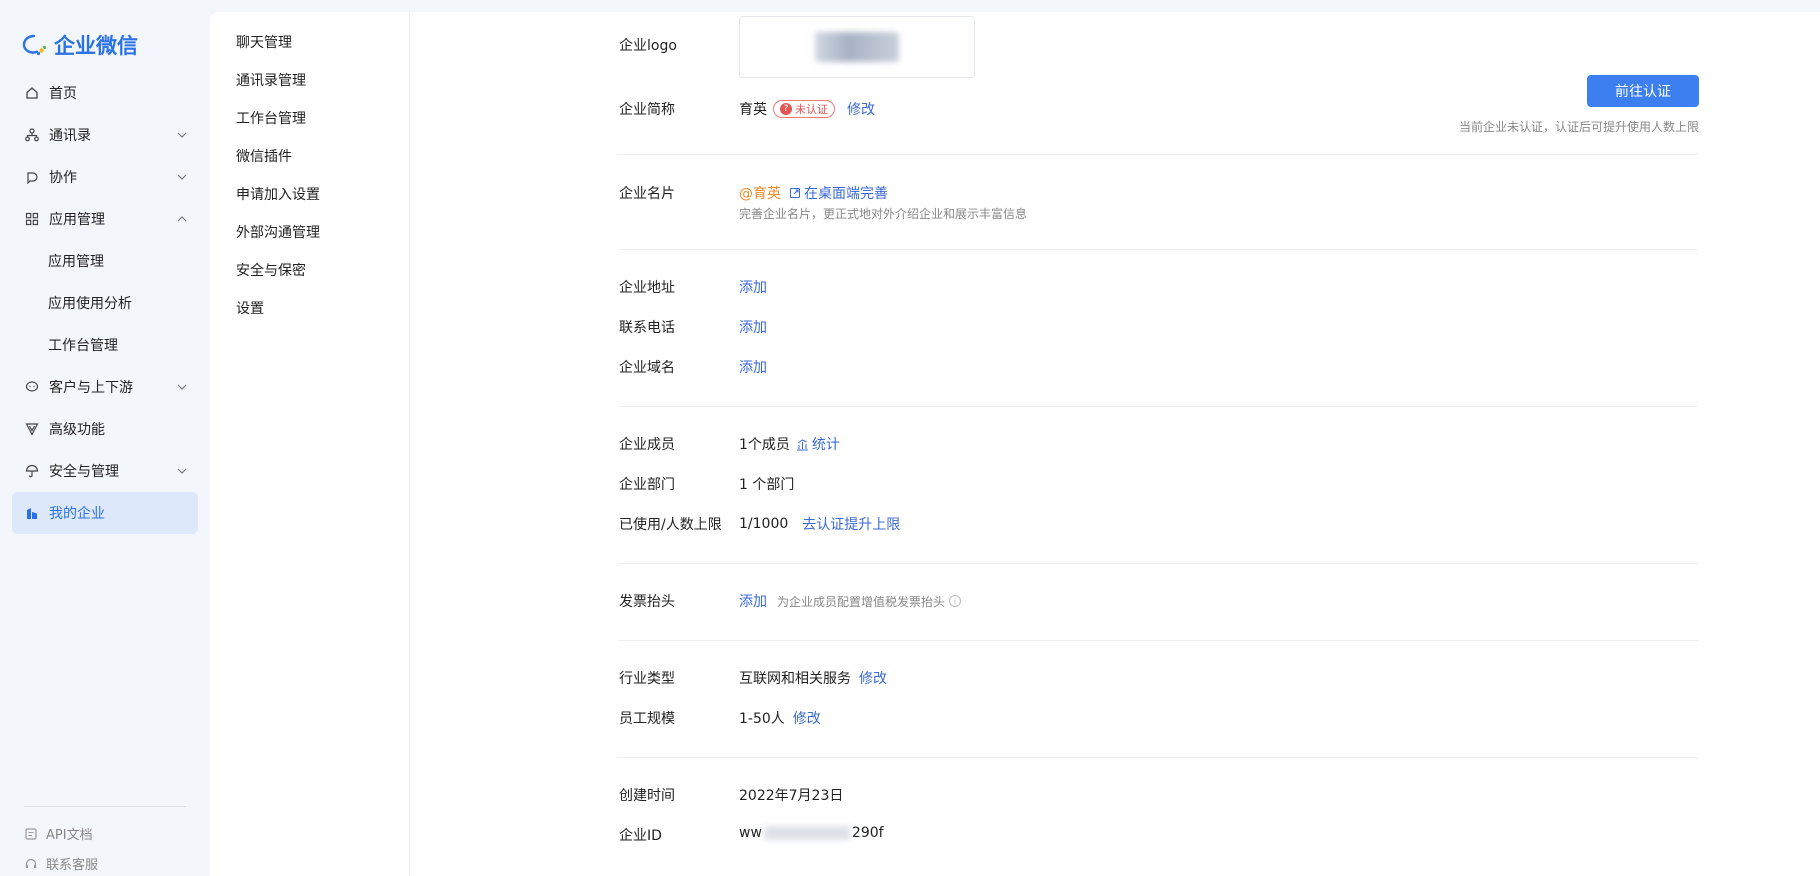  I want to click on unverified-badge: ? 未认证, so click(804, 109).